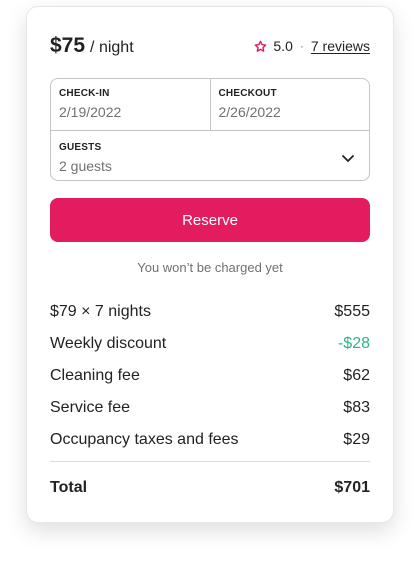  What do you see at coordinates (210, 267) in the screenshot?
I see `charge-note: You won’t be charged yet` at bounding box center [210, 267].